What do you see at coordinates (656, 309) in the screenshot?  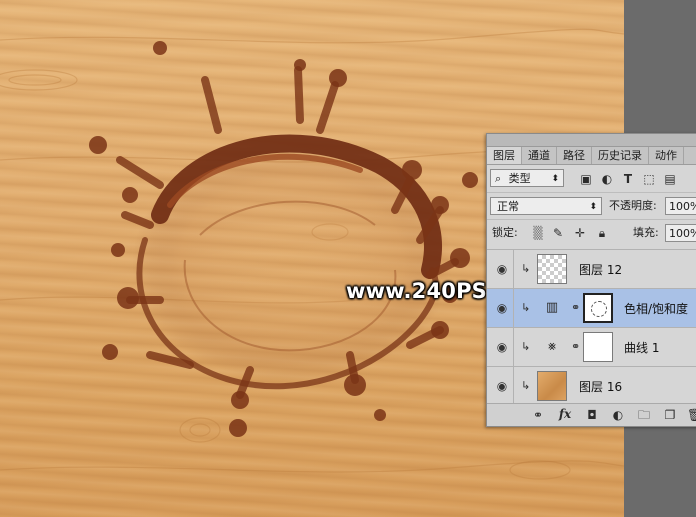 I see `layer-name: 色相/饱和度` at bounding box center [656, 309].